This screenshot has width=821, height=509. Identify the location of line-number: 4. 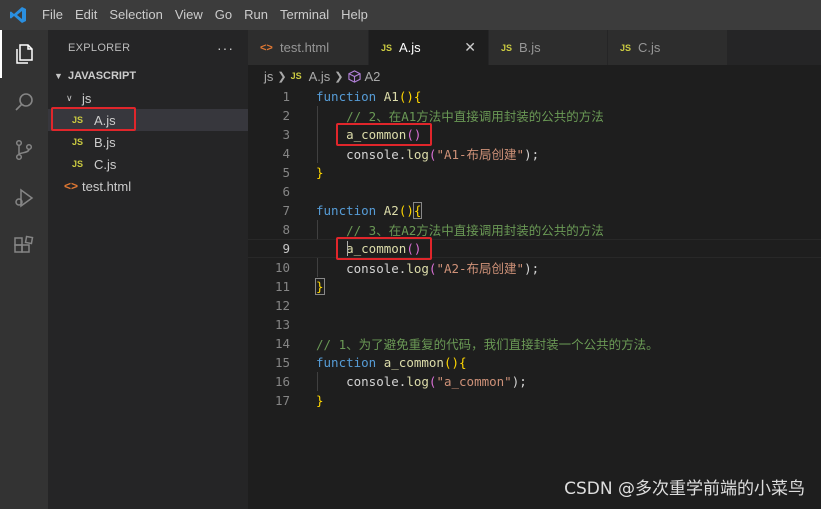
(286, 153).